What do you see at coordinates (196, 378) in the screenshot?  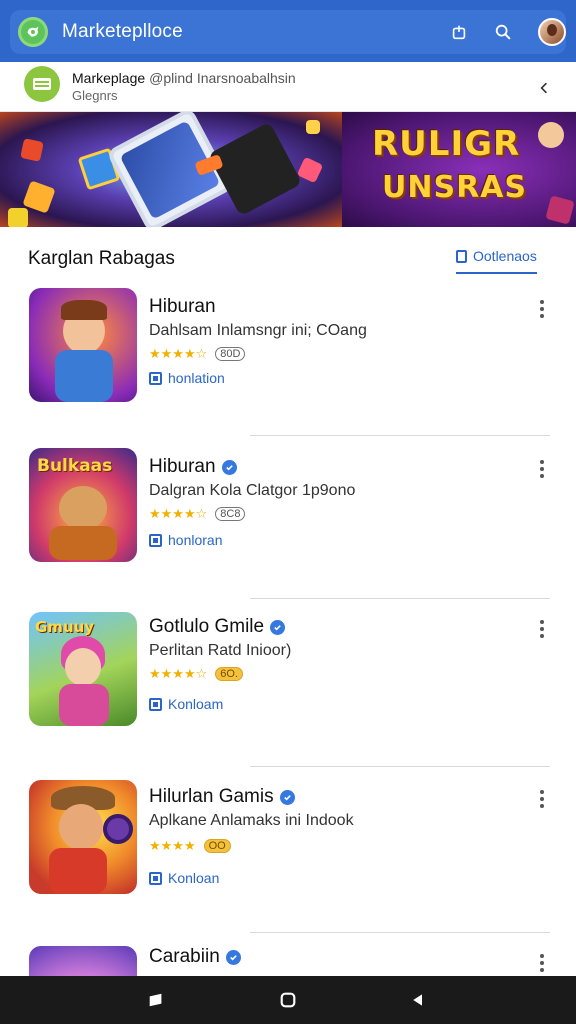 I see `install-label: honlation` at bounding box center [196, 378].